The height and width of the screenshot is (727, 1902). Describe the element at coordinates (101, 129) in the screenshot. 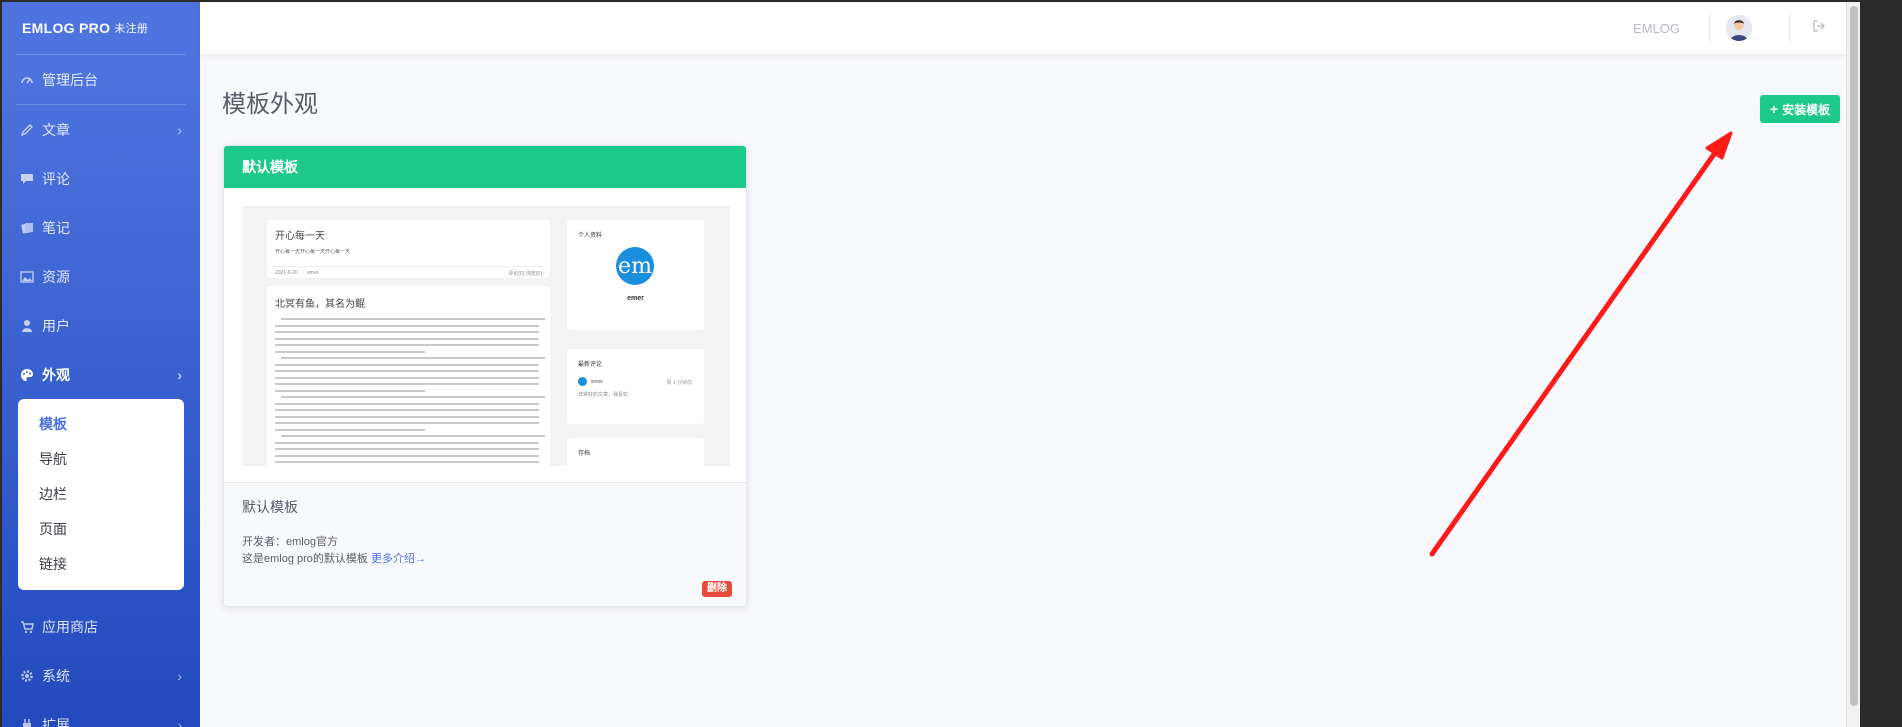

I see `sidebar-item-articles: 文章 ›` at that location.